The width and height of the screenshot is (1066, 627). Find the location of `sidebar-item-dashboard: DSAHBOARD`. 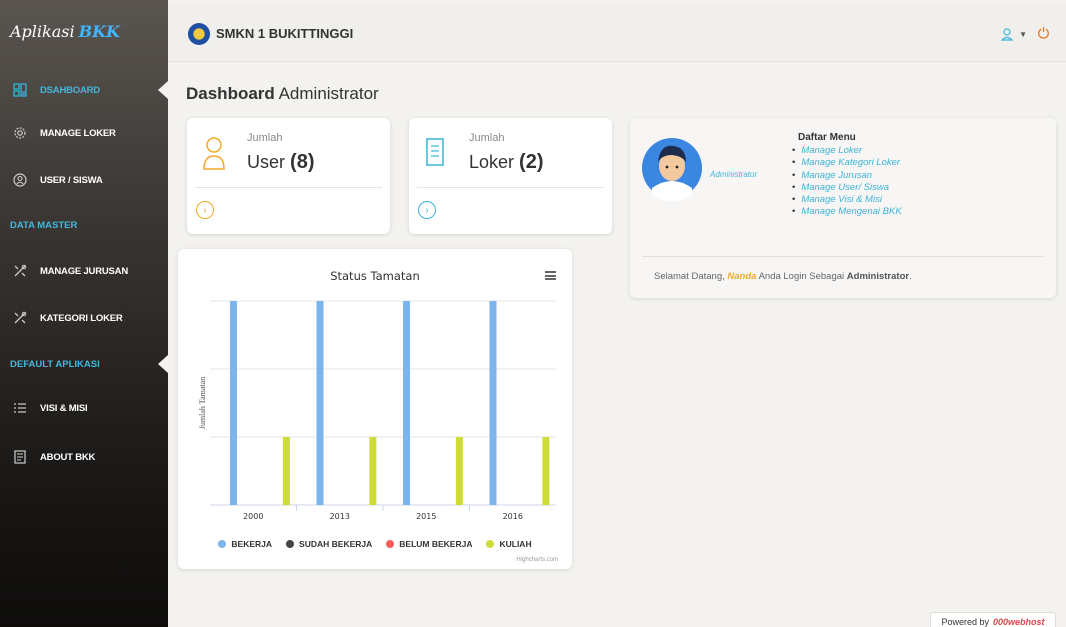

sidebar-item-dashboard: DSAHBOARD is located at coordinates (84, 90).